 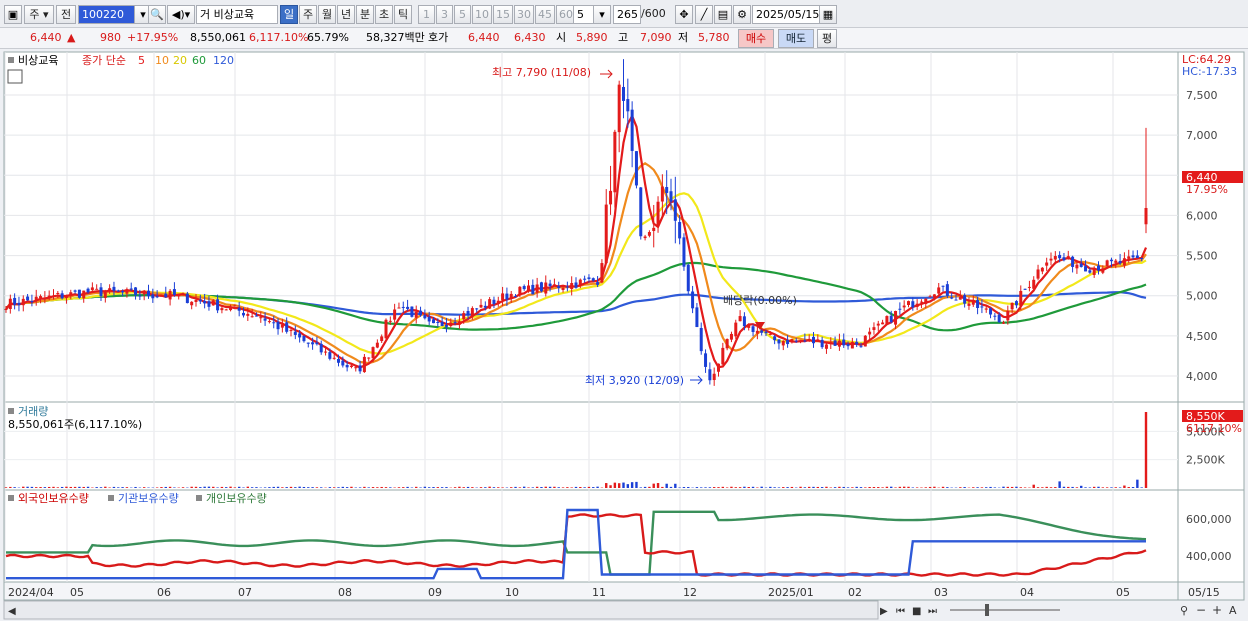 I want to click on search-icon: 🔍, so click(x=157, y=14).